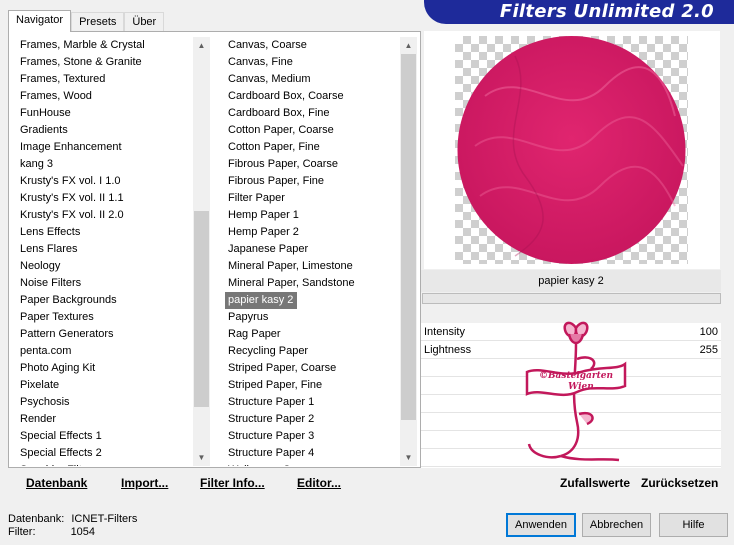  What do you see at coordinates (105, 368) in the screenshot?
I see `category-list-item: Photo Aging Kit` at bounding box center [105, 368].